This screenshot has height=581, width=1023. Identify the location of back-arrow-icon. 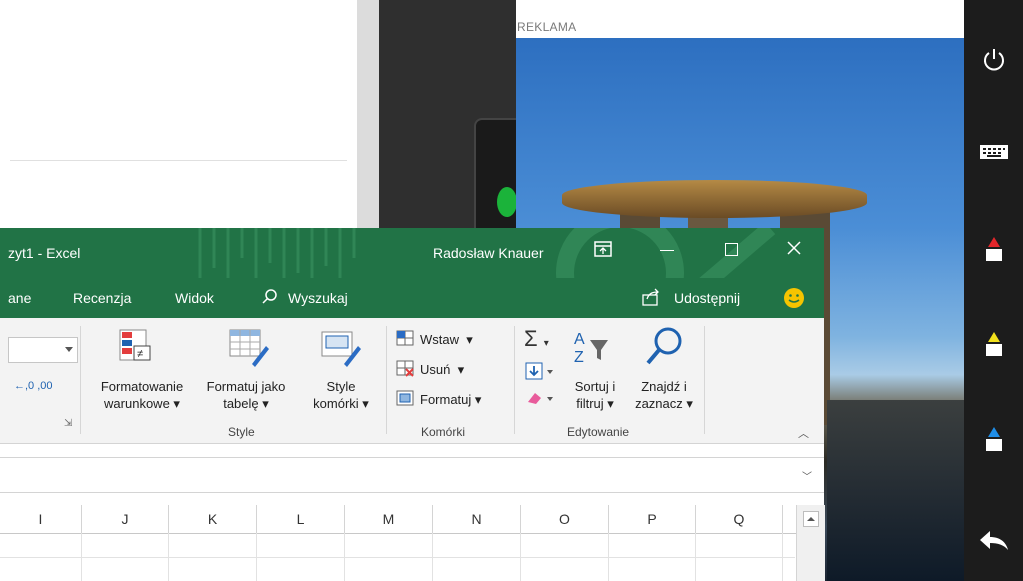
(993, 540).